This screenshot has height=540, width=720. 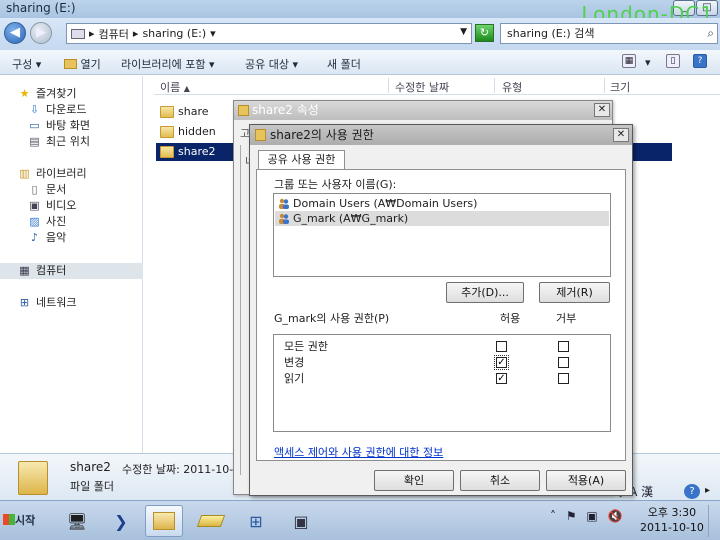 I want to click on organize-button: 구성 ▾, so click(x=26, y=64).